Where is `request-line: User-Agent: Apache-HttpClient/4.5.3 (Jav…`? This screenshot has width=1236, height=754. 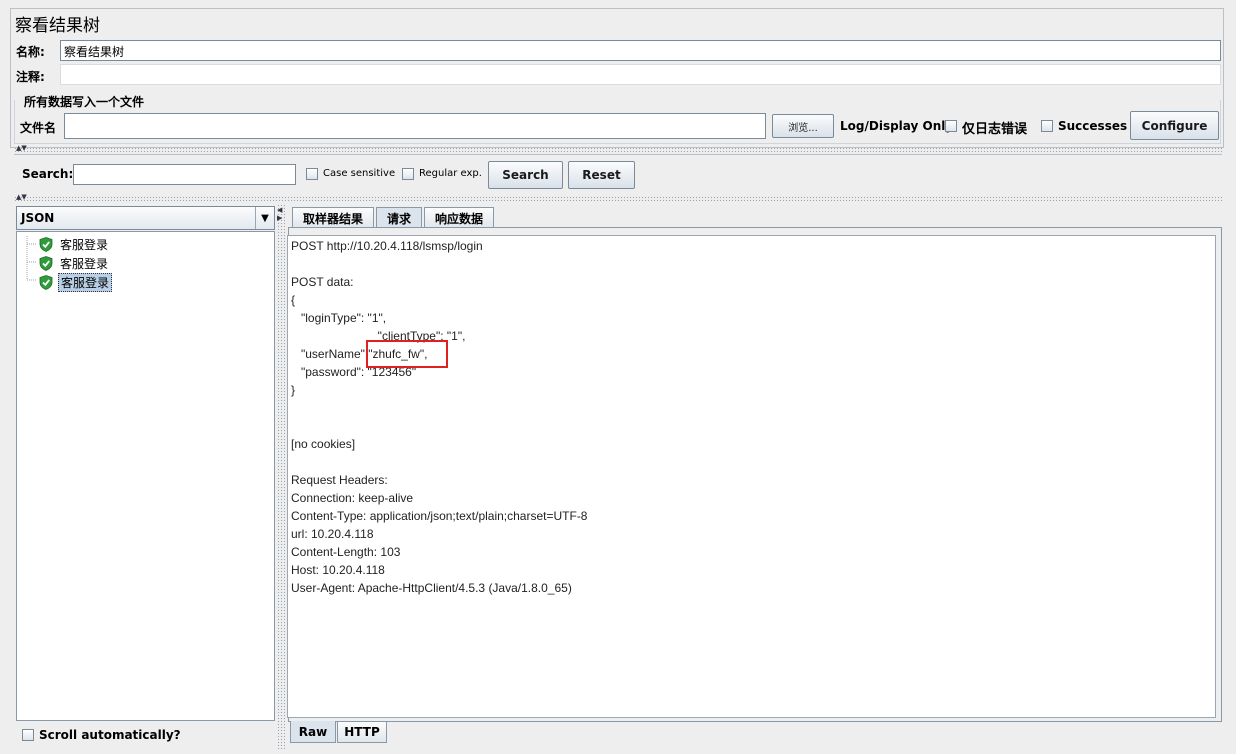 request-line: User-Agent: Apache-HttpClient/4.5.3 (Jav… is located at coordinates (431, 588).